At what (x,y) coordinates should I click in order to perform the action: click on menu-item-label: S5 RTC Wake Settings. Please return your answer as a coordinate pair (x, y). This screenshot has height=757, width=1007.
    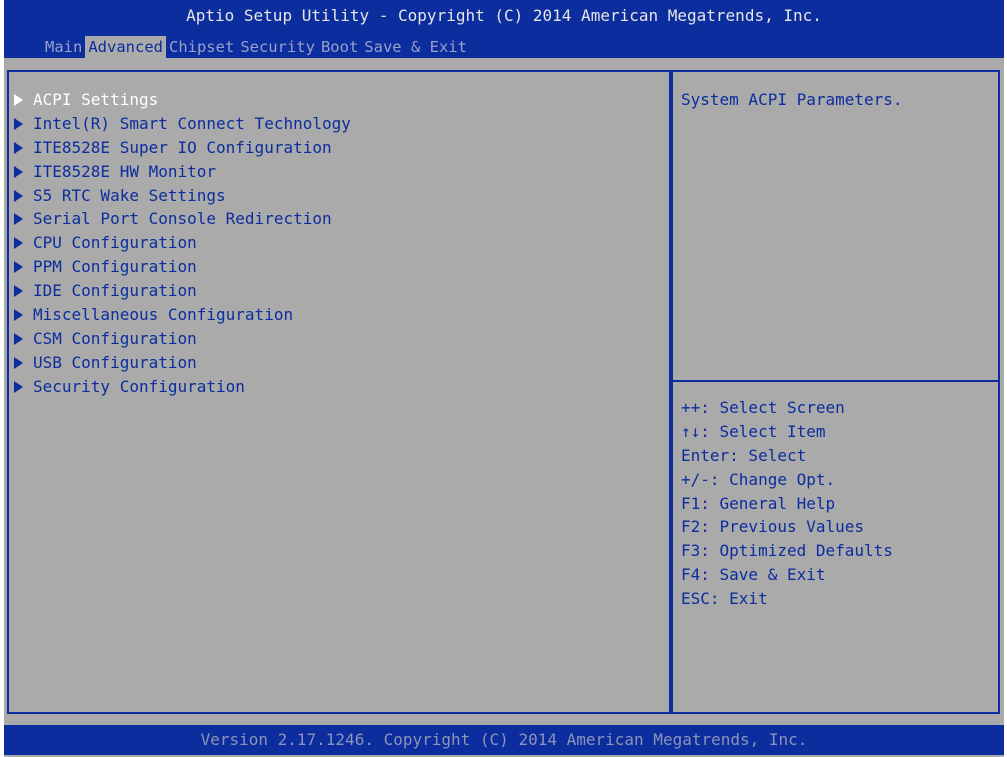
    Looking at the image, I should click on (129, 195).